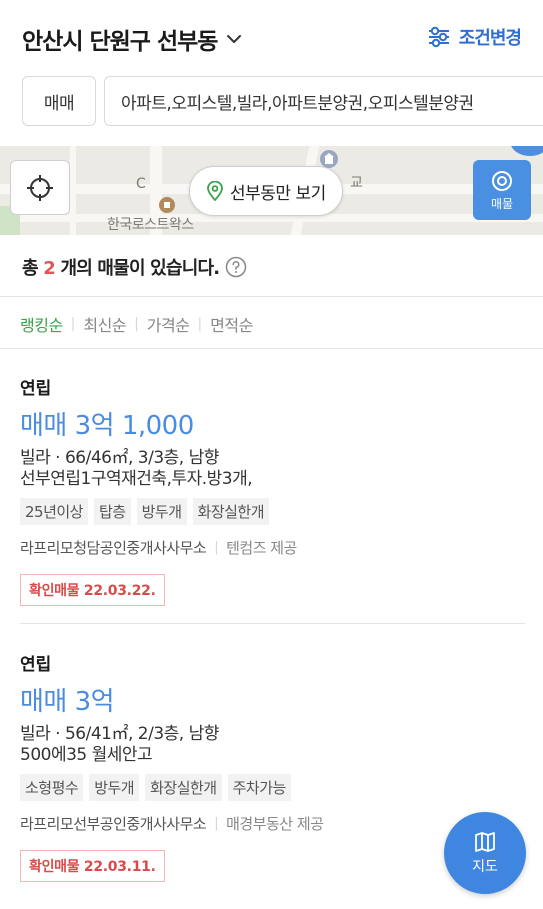 The height and width of the screenshot is (909, 543). I want to click on listing-agency: 라프리모청담공인중개사사무소, so click(113, 548).